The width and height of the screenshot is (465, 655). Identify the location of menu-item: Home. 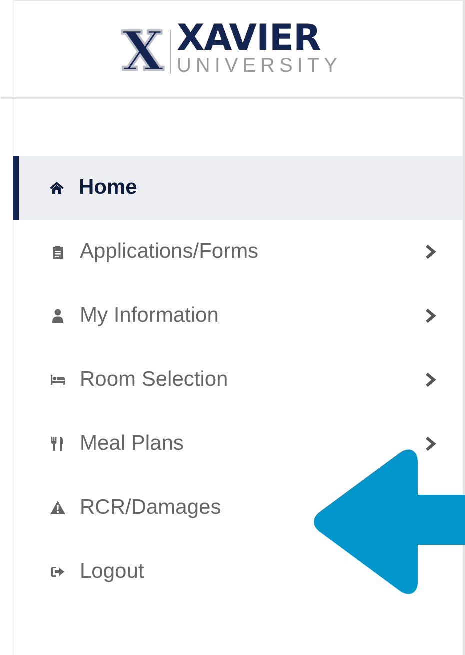
(238, 188).